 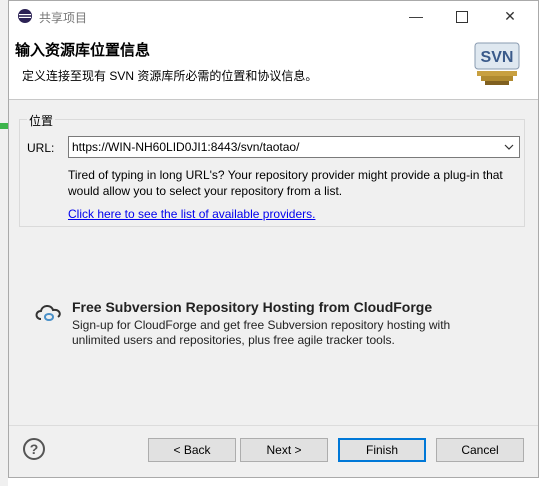 I want to click on close-button: ✕, so click(x=510, y=16).